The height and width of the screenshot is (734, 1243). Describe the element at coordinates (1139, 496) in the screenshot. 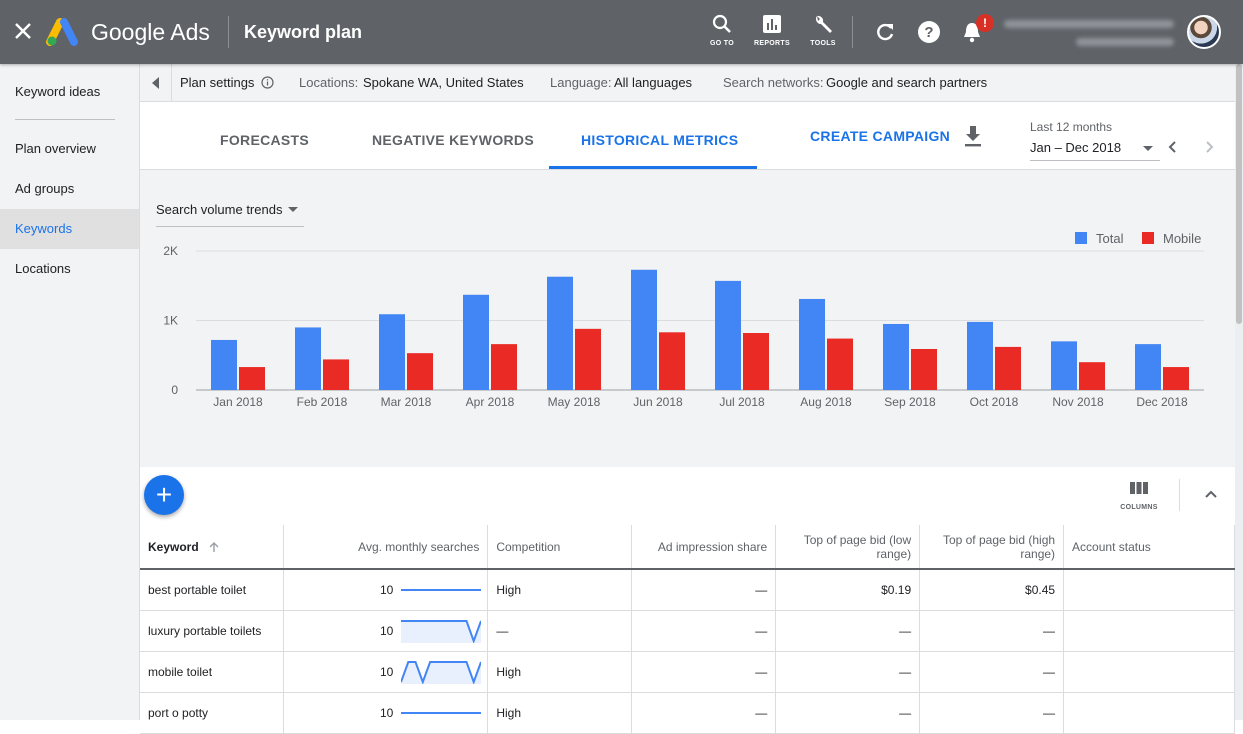

I see `columns-button: COLUMNS` at that location.